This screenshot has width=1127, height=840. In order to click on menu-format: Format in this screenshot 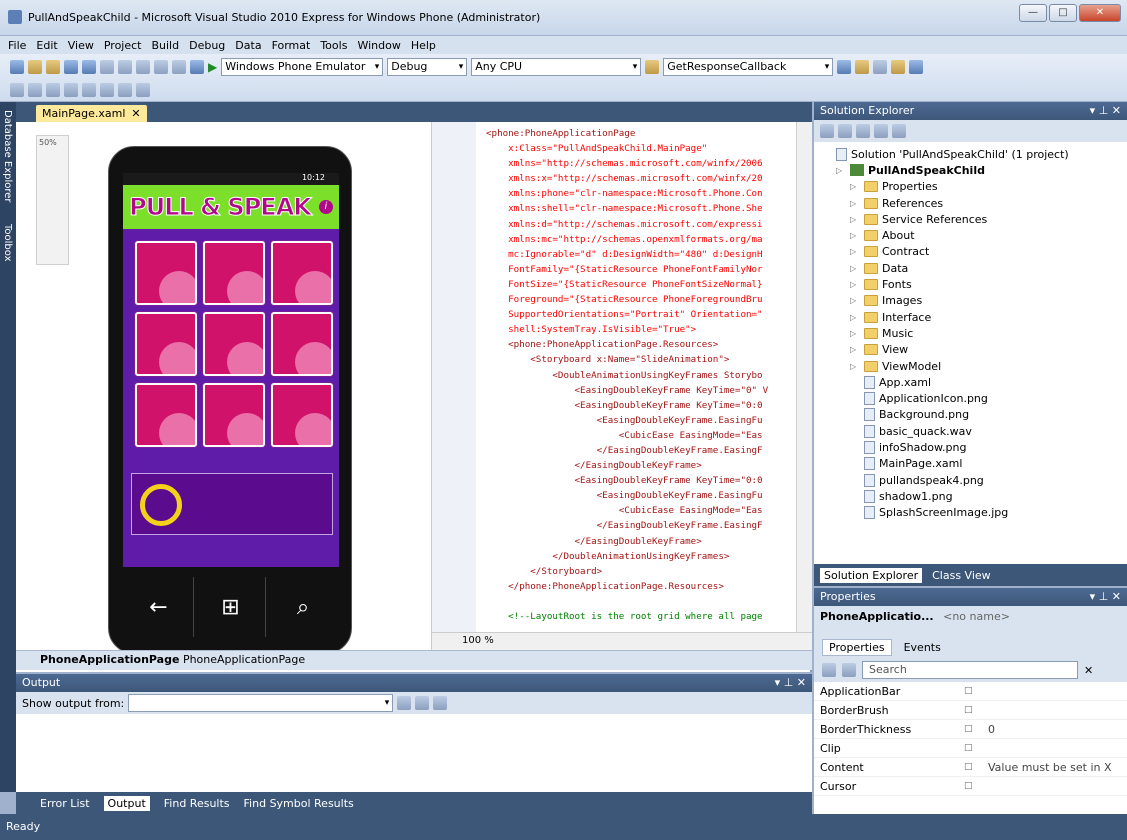, I will do `click(291, 45)`.